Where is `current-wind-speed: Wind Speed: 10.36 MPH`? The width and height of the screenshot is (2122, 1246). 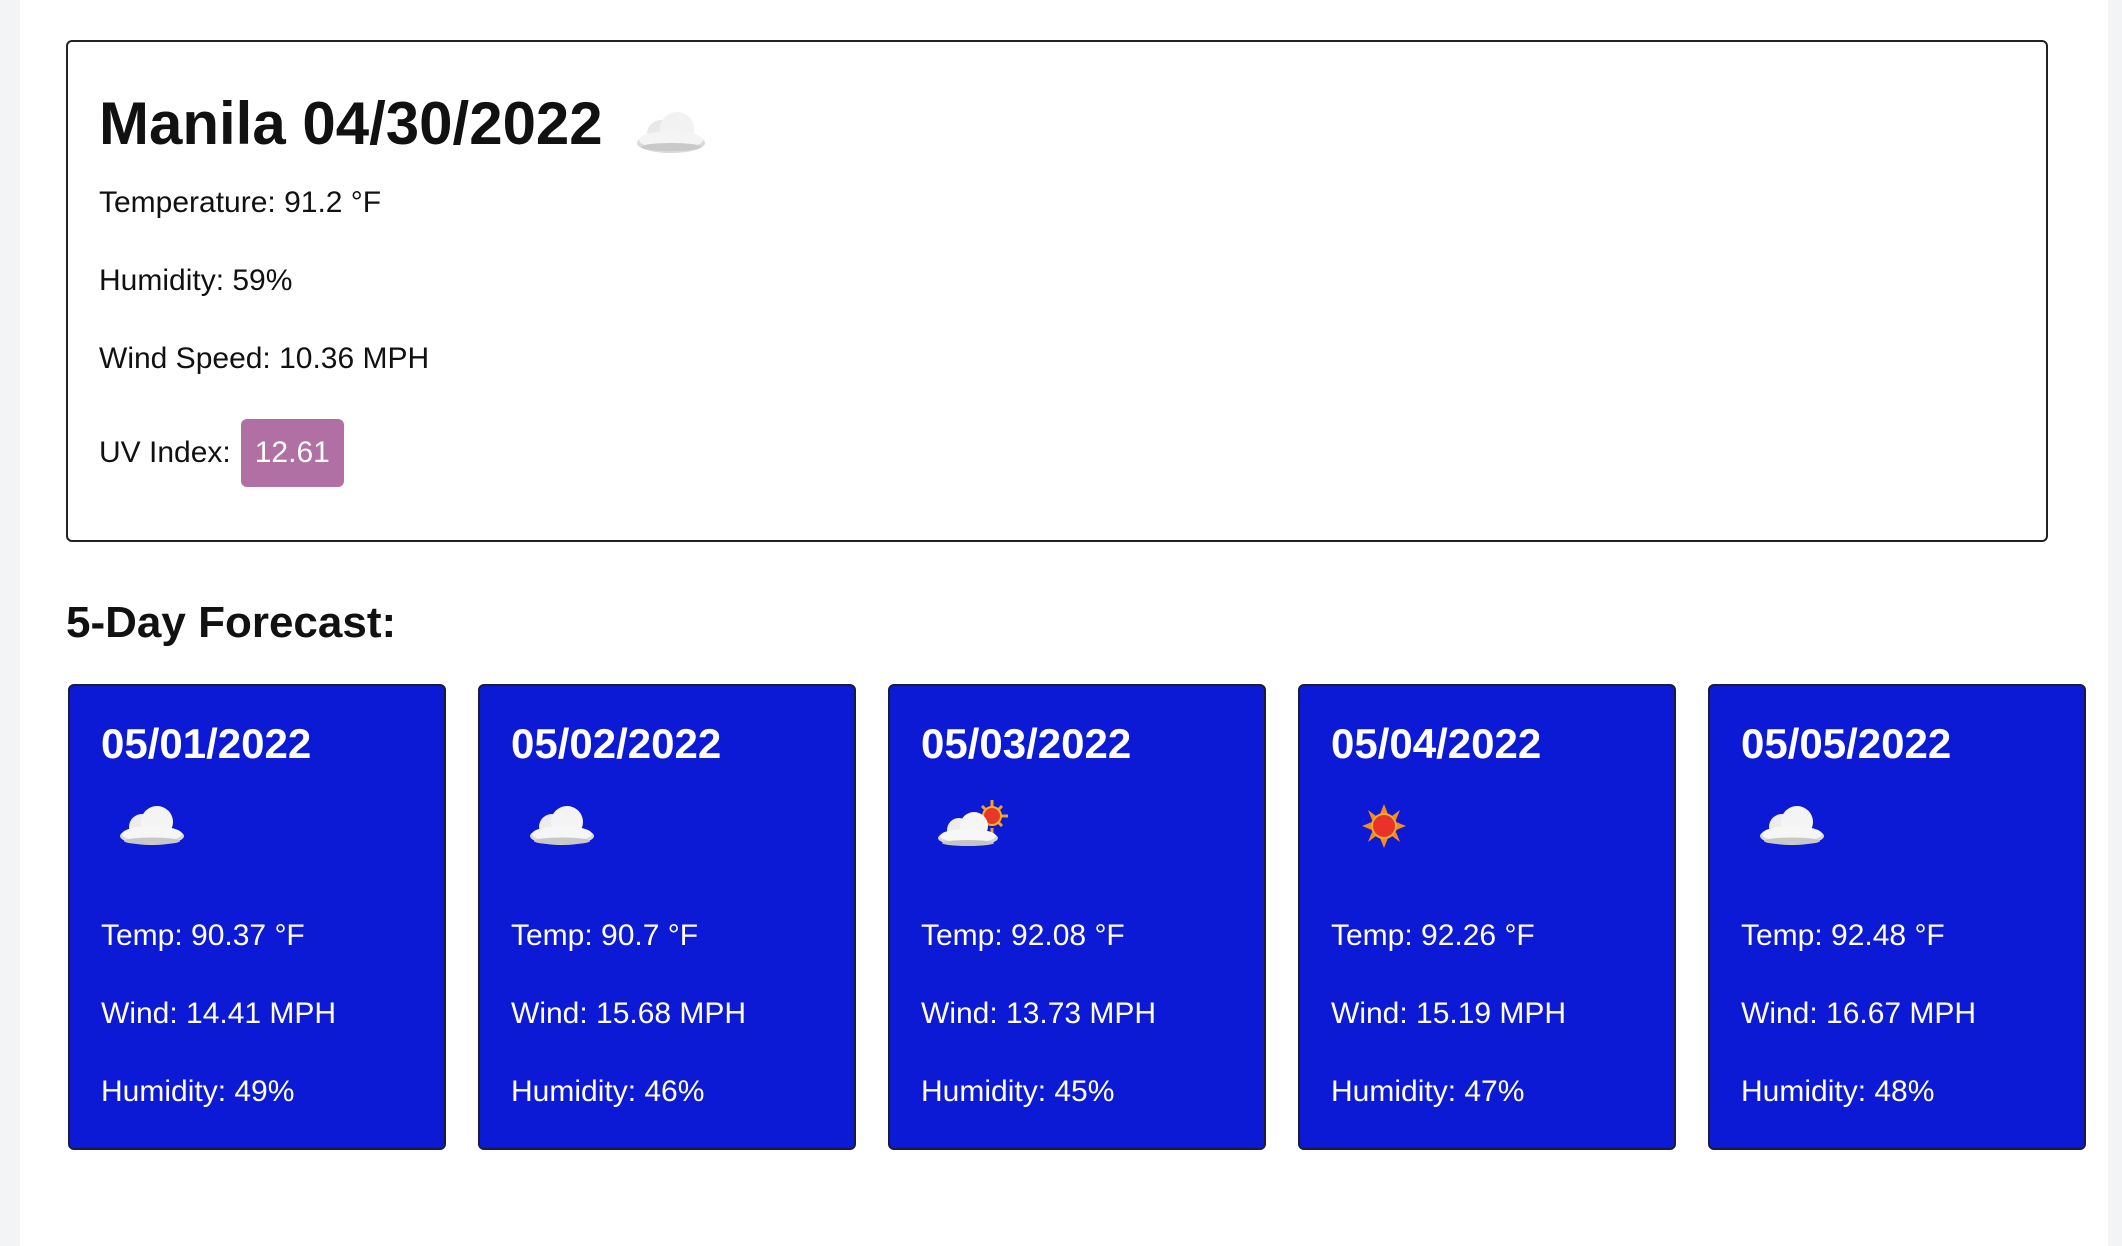
current-wind-speed: Wind Speed: 10.36 MPH is located at coordinates (264, 358).